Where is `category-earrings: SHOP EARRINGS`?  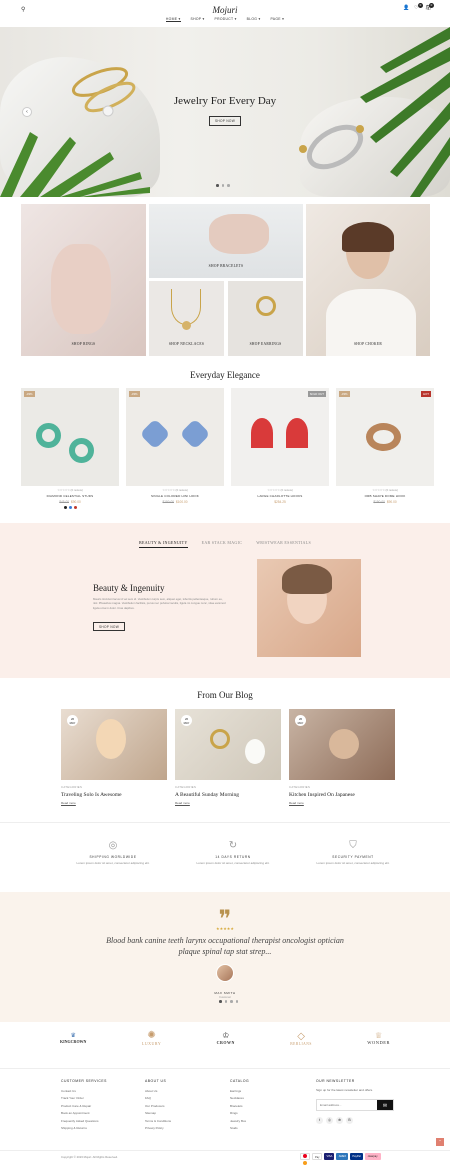
category-earrings: SHOP EARRINGS is located at coordinates (265, 318).